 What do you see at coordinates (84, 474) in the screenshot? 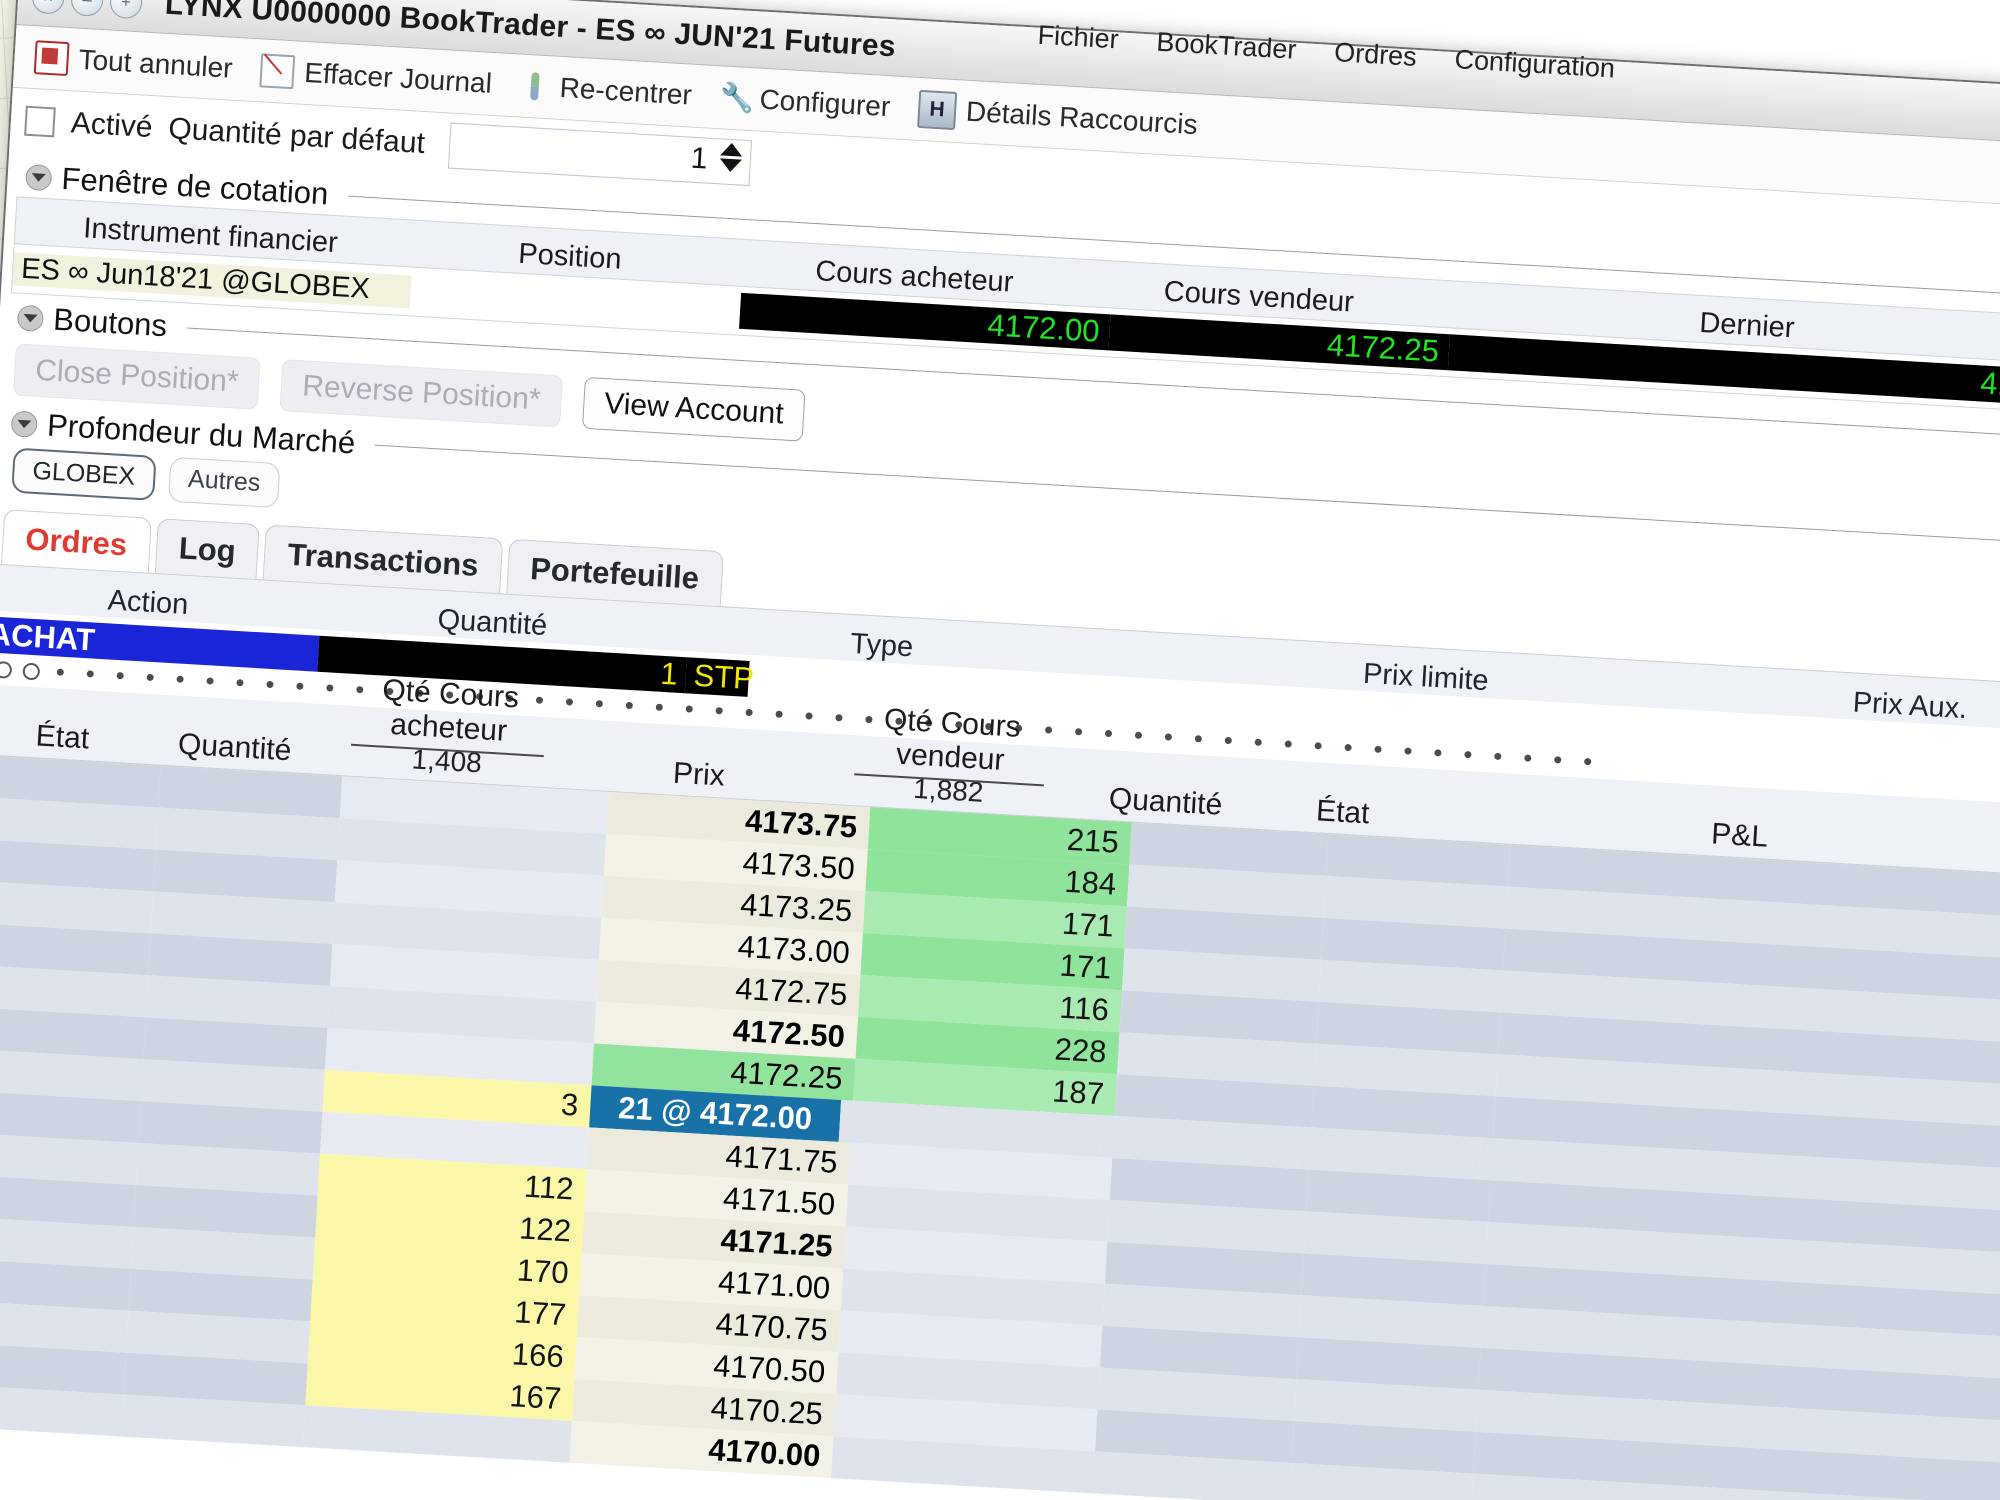
I see `exchange-globex-button: GLOBEX` at bounding box center [84, 474].